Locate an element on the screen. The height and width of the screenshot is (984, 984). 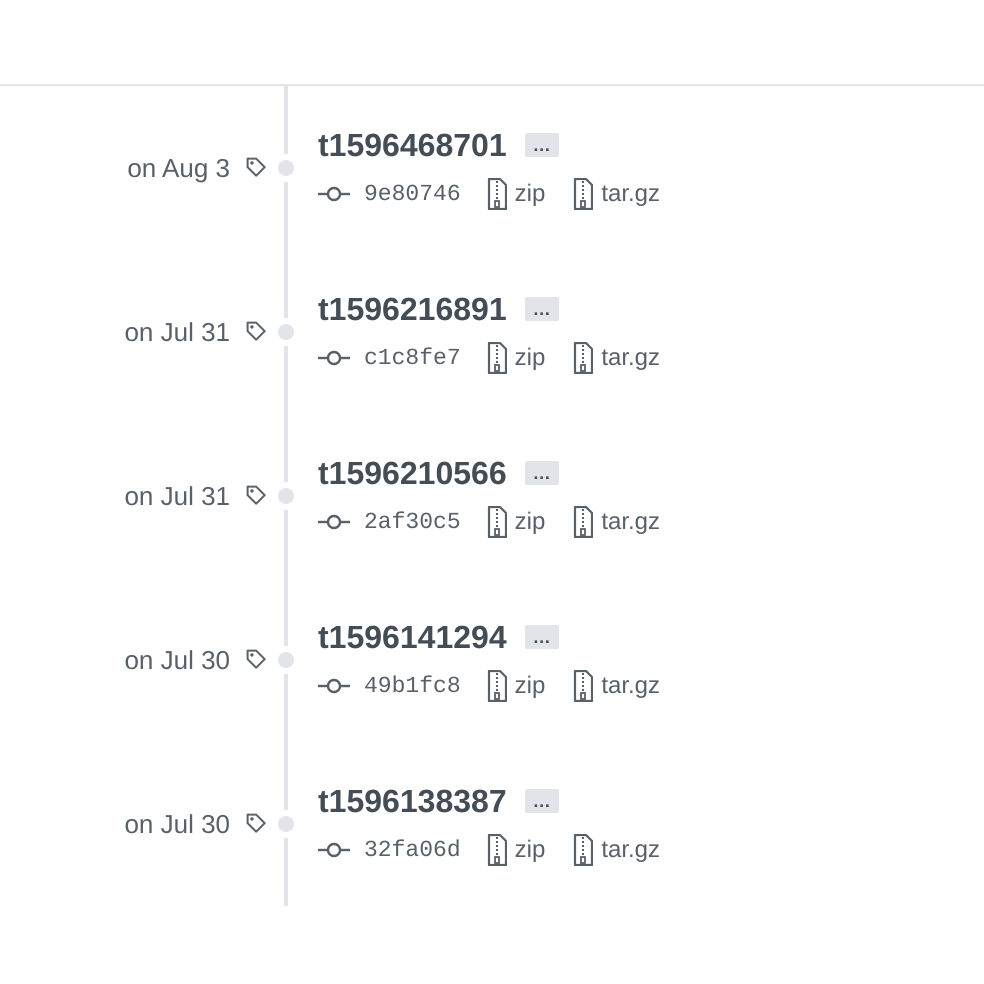
commit-hash-link: 9e80746 is located at coordinates (412, 193).